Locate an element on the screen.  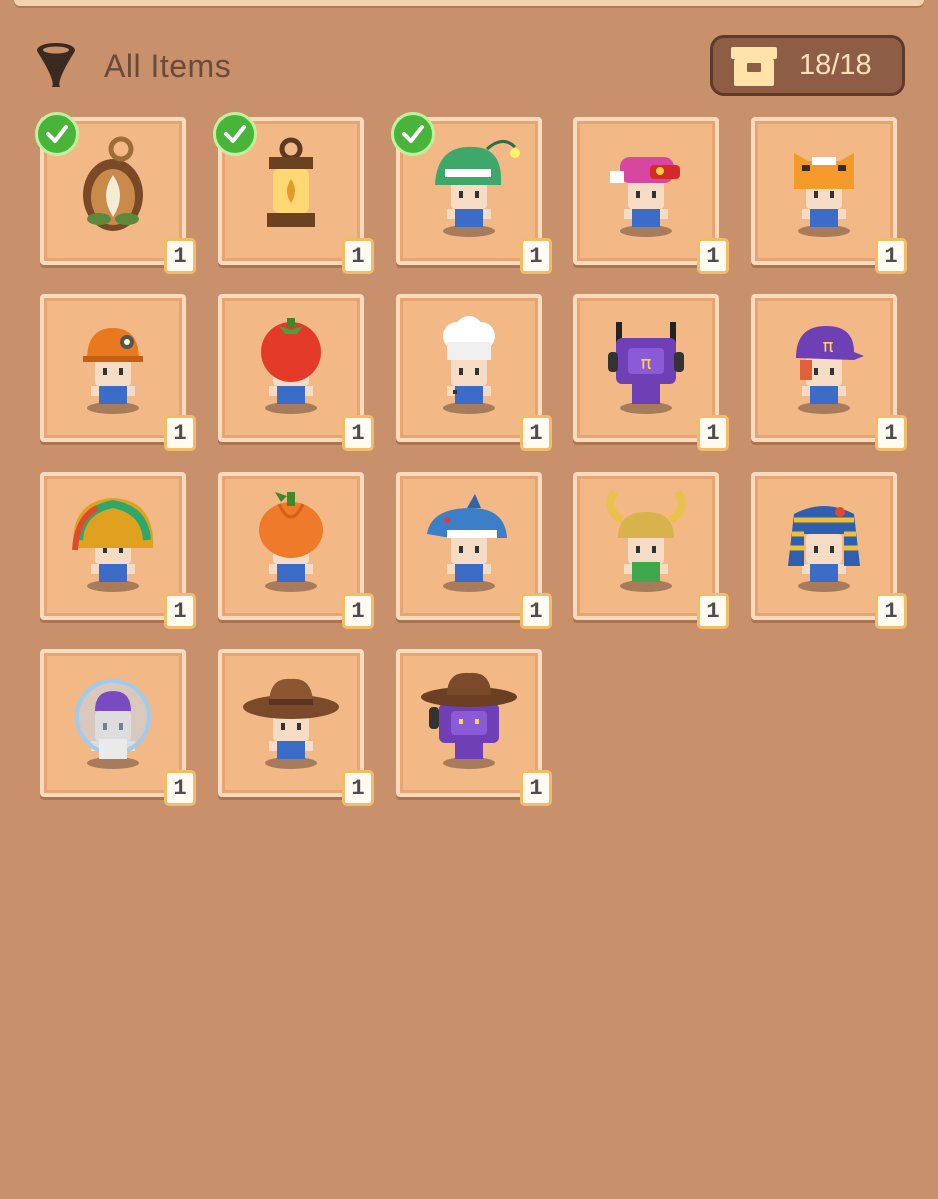
miner-helmet-avatar-icon is located at coordinates (113, 371).